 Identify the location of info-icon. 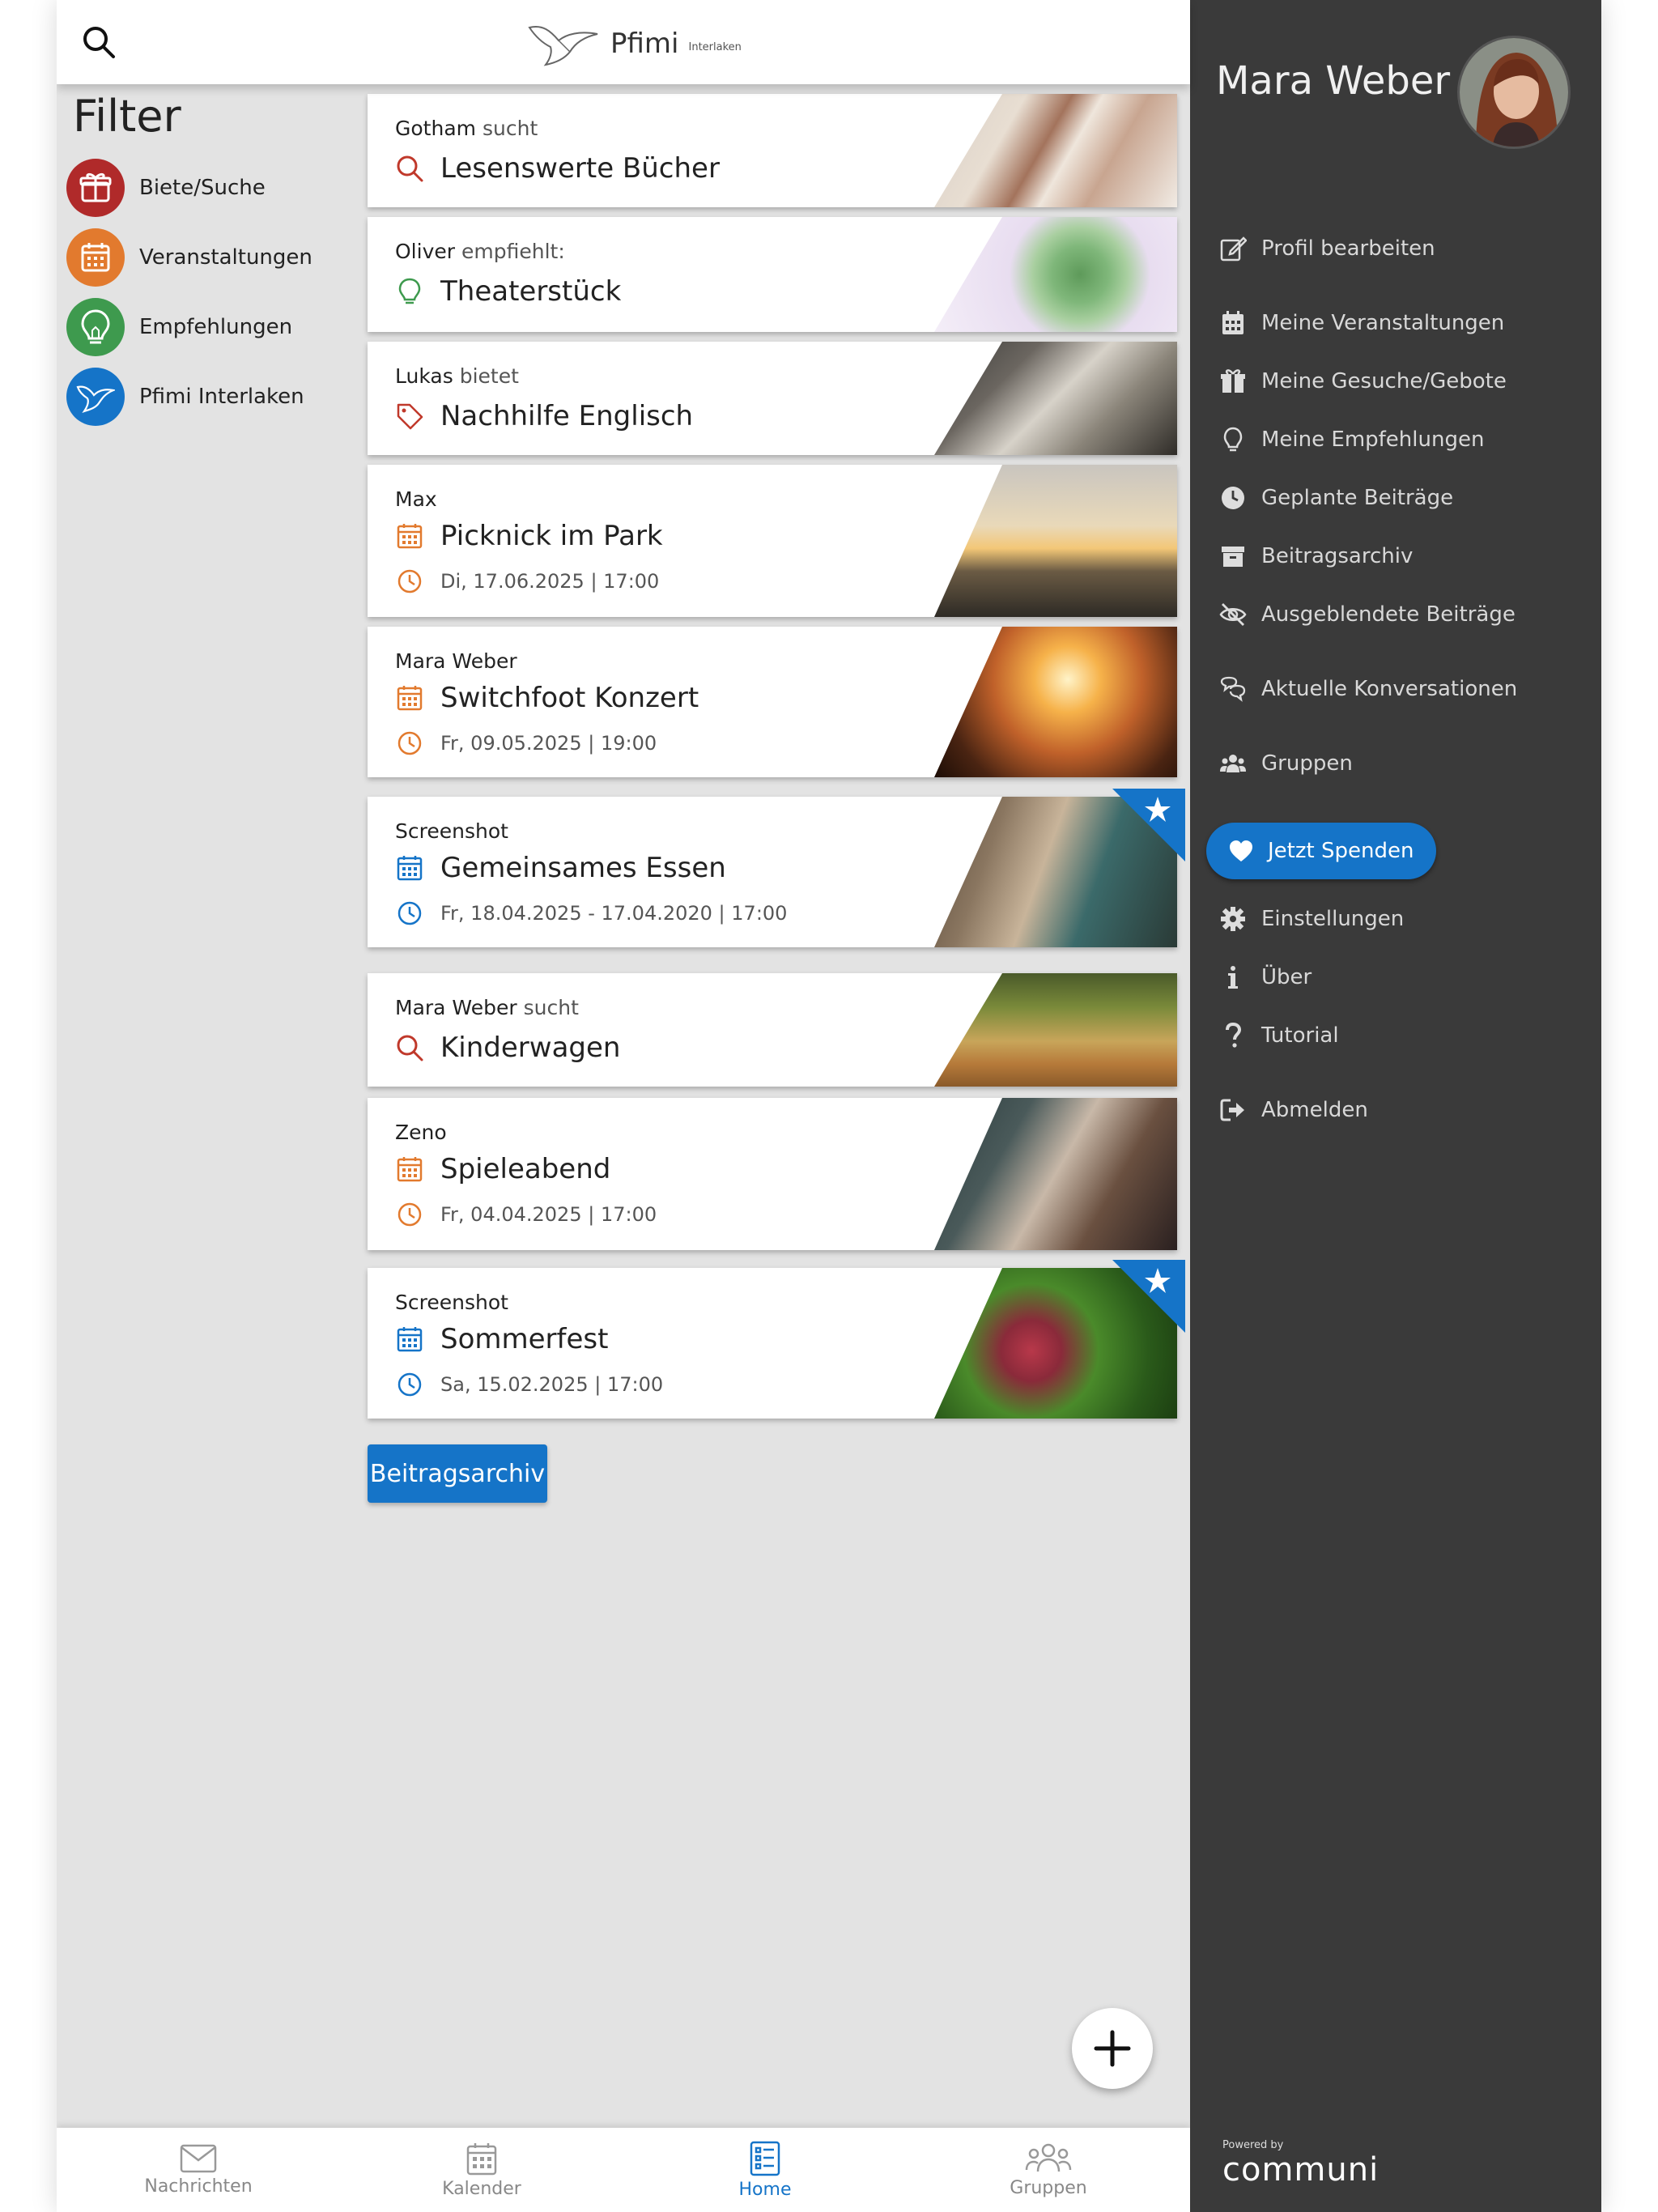
(1233, 978).